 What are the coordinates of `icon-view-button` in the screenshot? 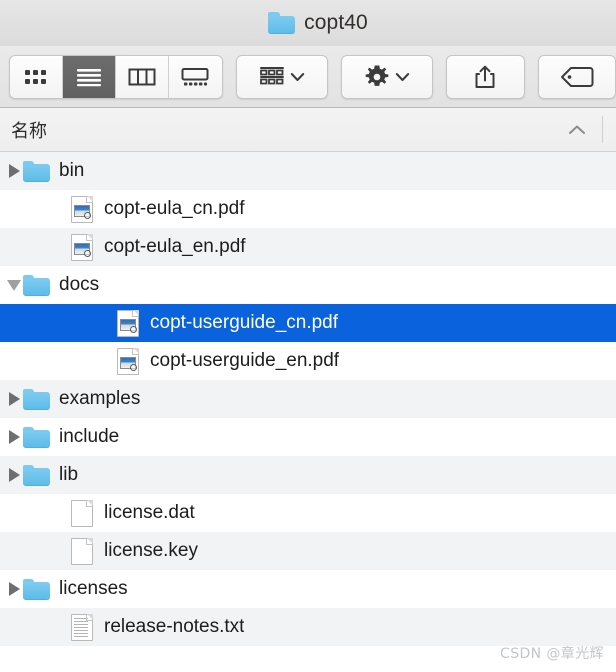 It's located at (36, 76).